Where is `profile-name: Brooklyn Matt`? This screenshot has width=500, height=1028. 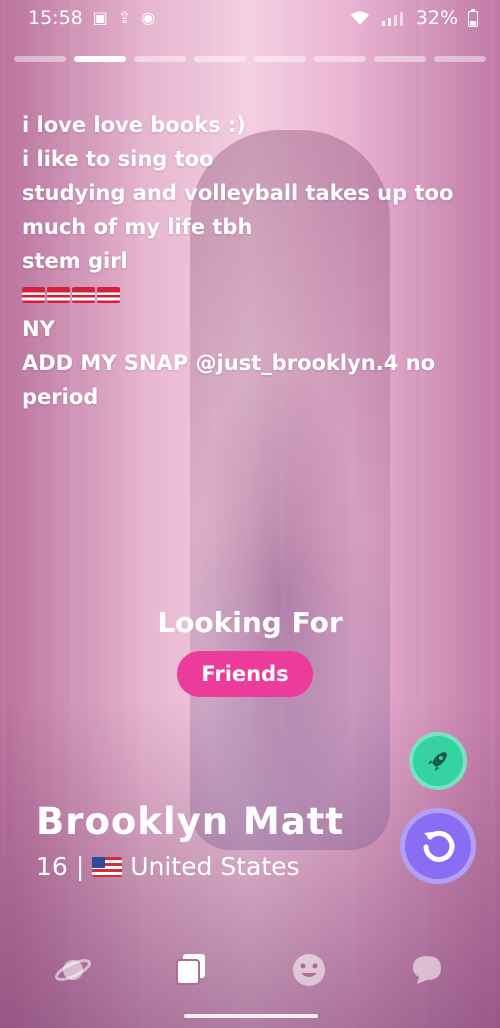 profile-name: Brooklyn Matt is located at coordinates (190, 821).